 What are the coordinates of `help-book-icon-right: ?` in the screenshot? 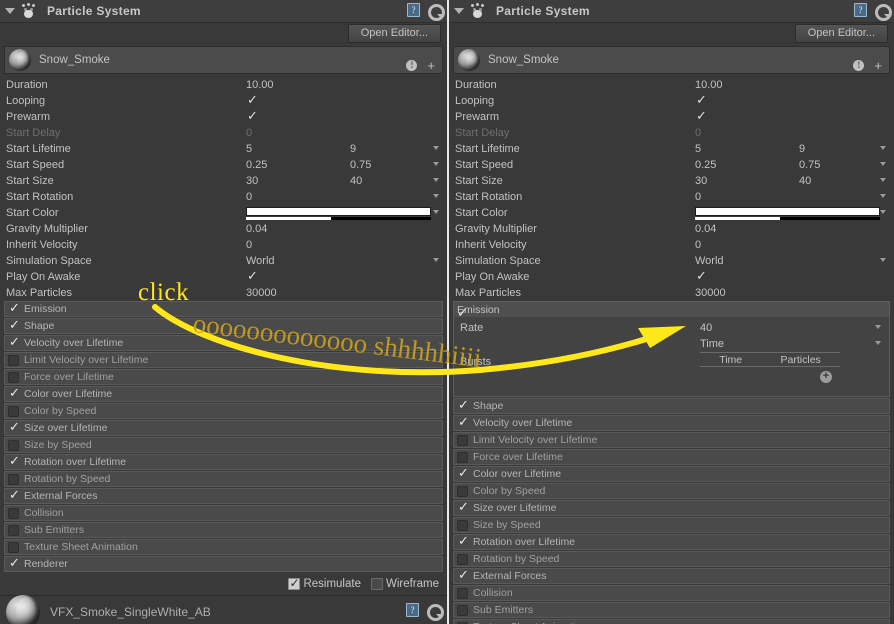 It's located at (860, 10).